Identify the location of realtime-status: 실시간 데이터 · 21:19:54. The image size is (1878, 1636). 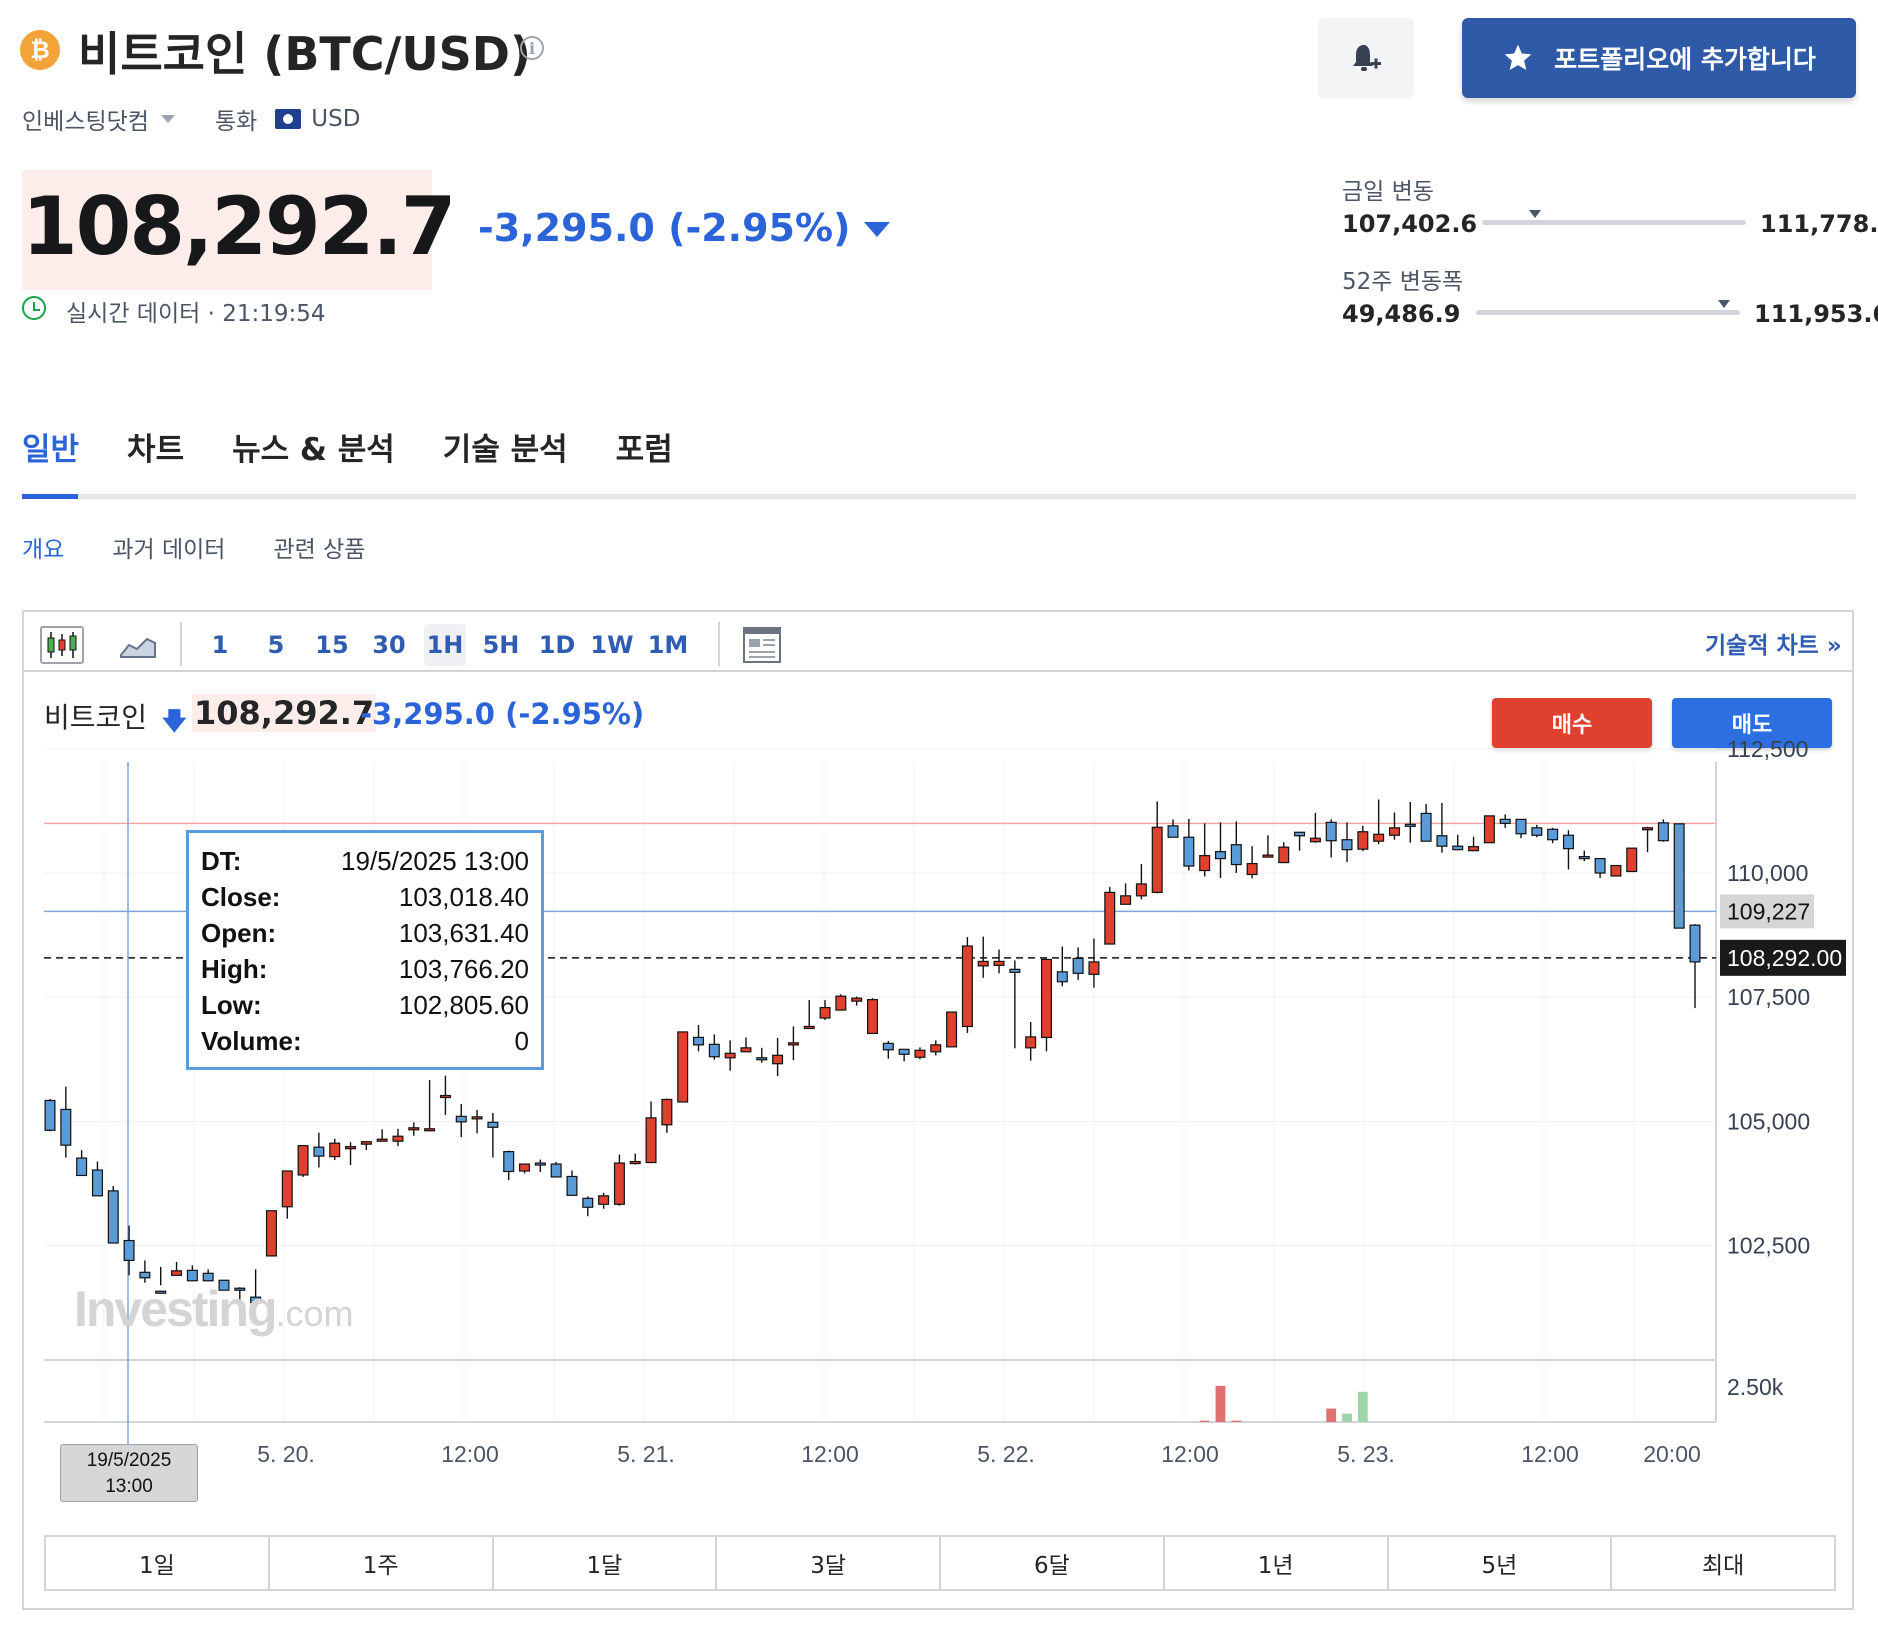
(196, 314).